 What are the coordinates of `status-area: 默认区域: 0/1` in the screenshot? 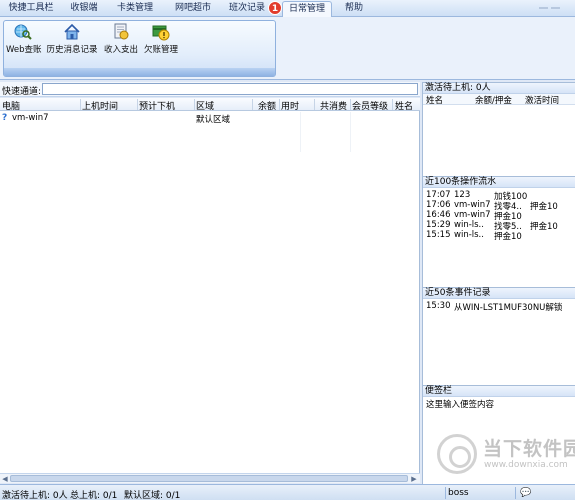 It's located at (152, 495).